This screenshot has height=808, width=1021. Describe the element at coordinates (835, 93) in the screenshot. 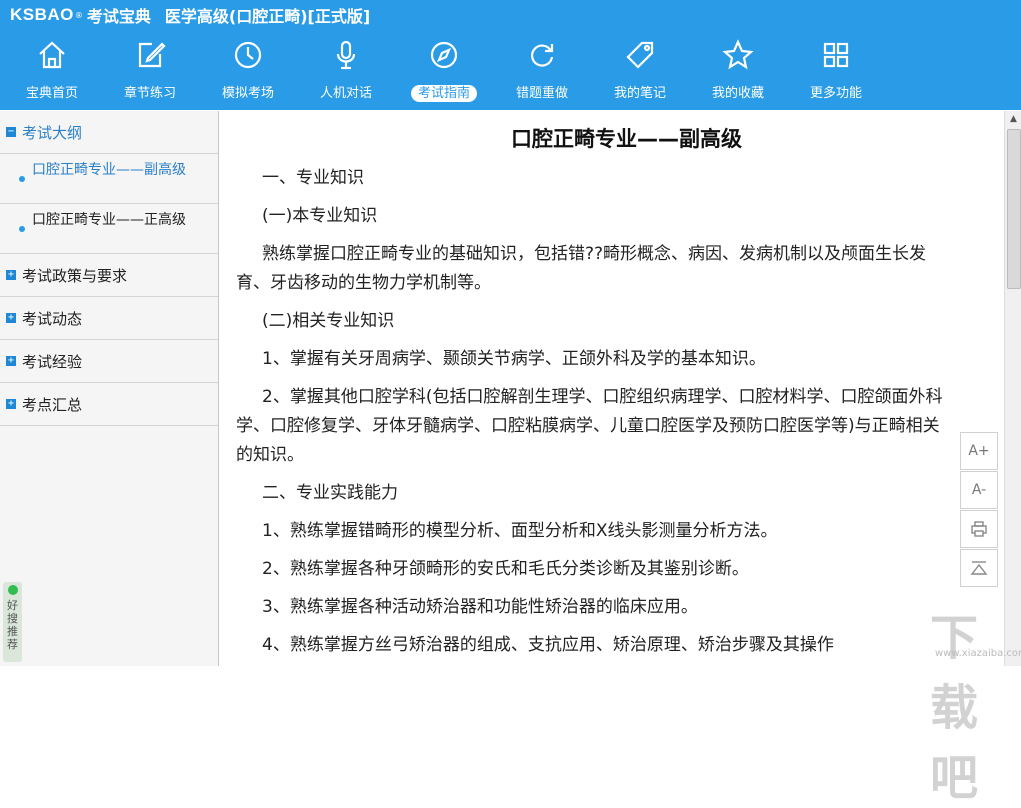

I see `nav-label: 更多功能` at that location.